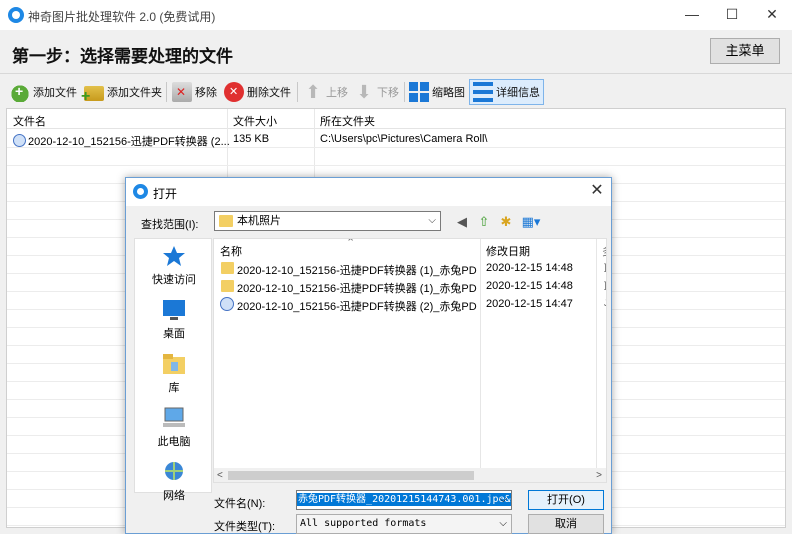  Describe the element at coordinates (351, 243) in the screenshot. I see `sort-up-icon: ⌃` at that location.